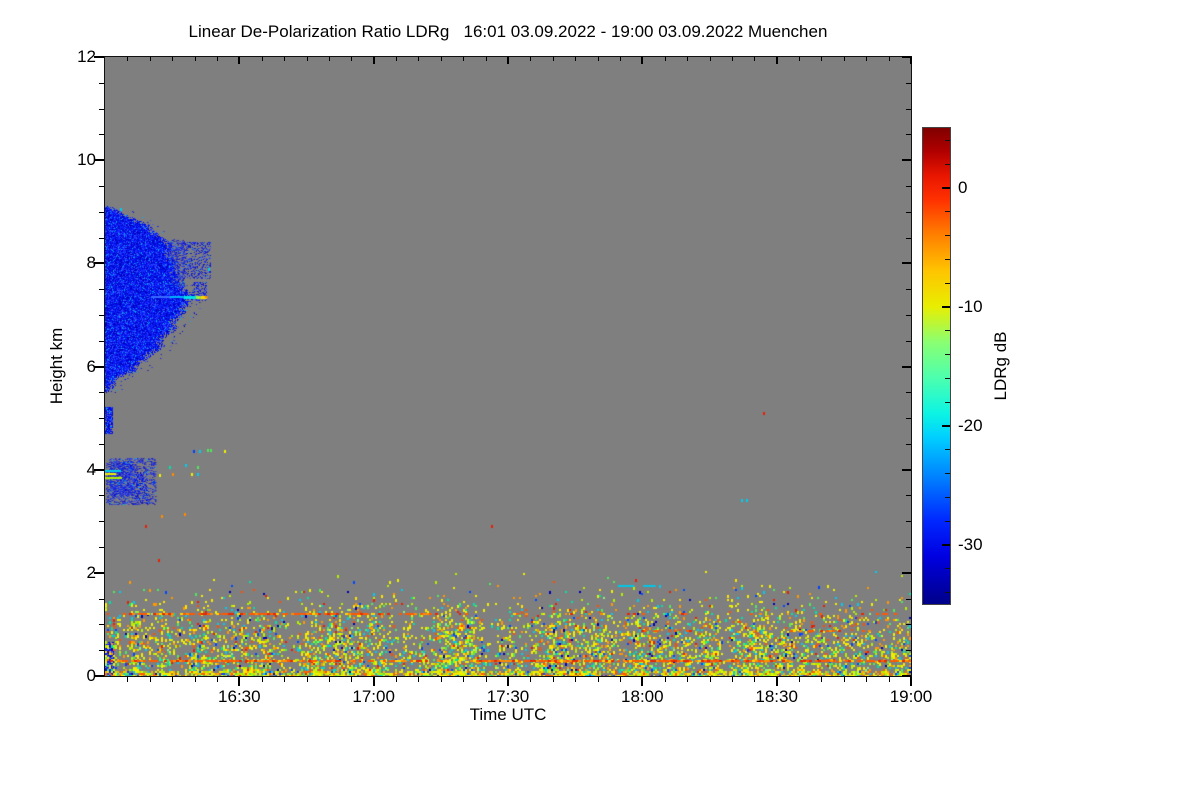 The image size is (1200, 800). What do you see at coordinates (776, 696) in the screenshot?
I see `x-tick-label: 18:30` at bounding box center [776, 696].